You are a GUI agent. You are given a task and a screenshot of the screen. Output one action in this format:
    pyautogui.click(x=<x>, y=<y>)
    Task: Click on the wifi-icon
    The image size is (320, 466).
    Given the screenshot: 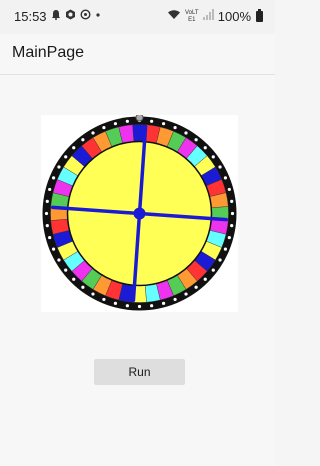 What is the action you would take?
    pyautogui.click(x=174, y=16)
    